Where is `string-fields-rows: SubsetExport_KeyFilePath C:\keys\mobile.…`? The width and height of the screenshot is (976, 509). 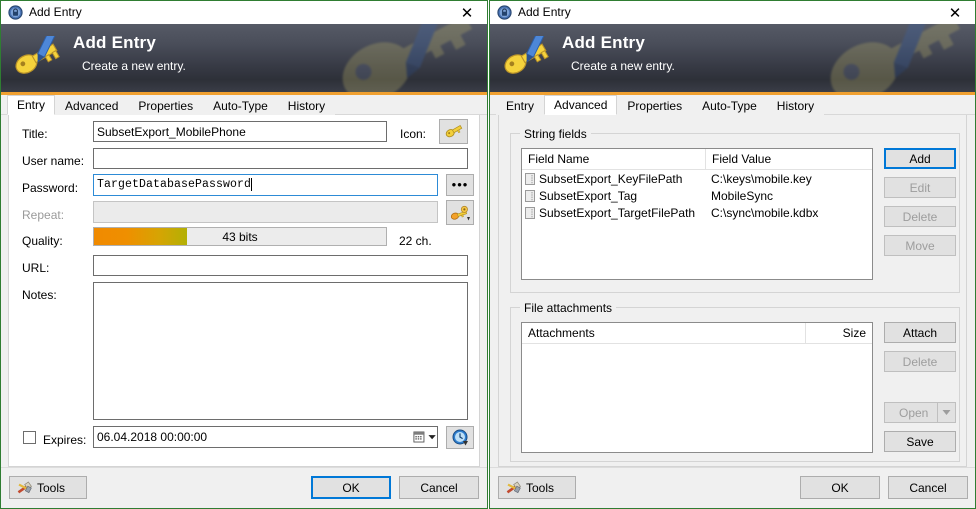 string-fields-rows: SubsetExport_KeyFilePath C:\keys\mobile.… is located at coordinates (697, 195).